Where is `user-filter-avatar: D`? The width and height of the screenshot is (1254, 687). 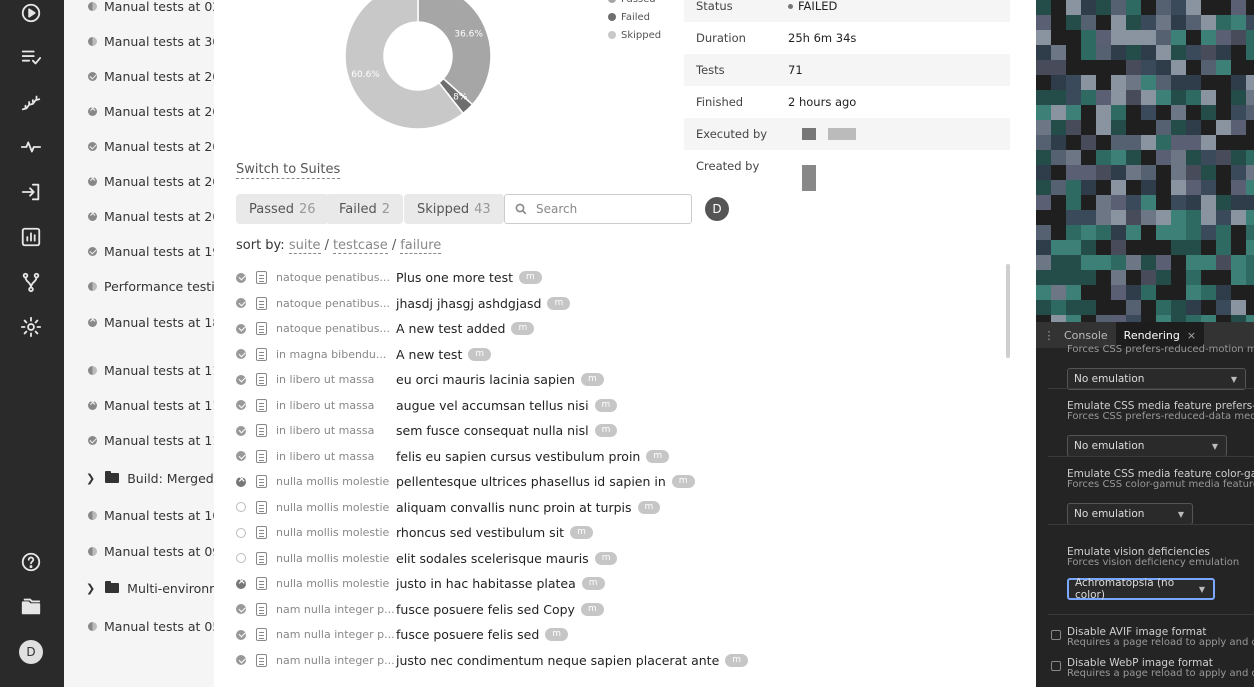 user-filter-avatar: D is located at coordinates (717, 209).